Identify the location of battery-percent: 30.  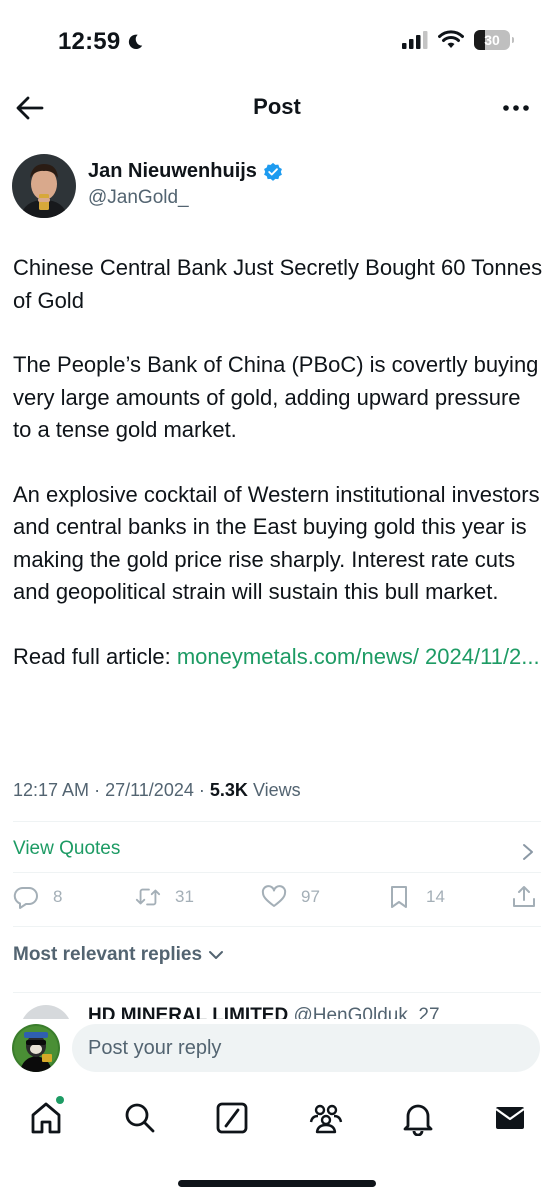
(492, 40).